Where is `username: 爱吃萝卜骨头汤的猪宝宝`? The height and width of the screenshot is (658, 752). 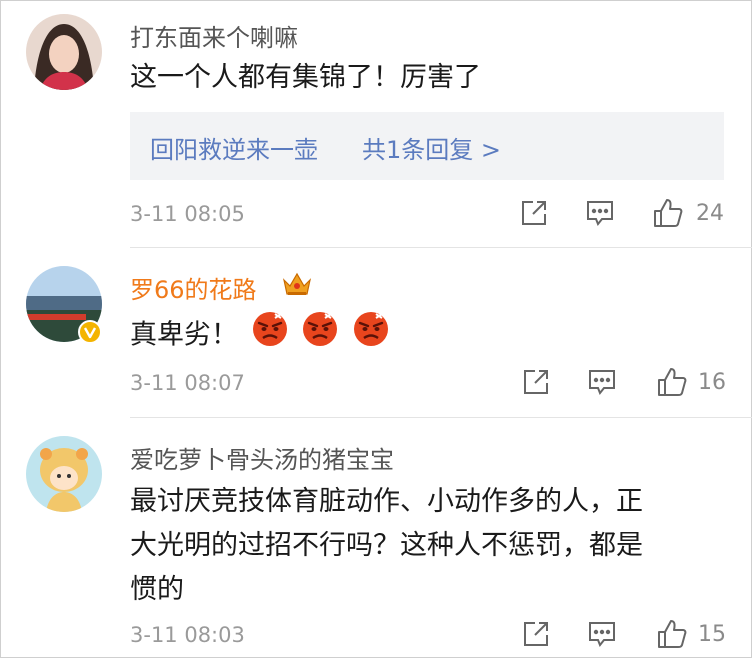 username: 爱吃萝卜骨头汤的猪宝宝 is located at coordinates (262, 457).